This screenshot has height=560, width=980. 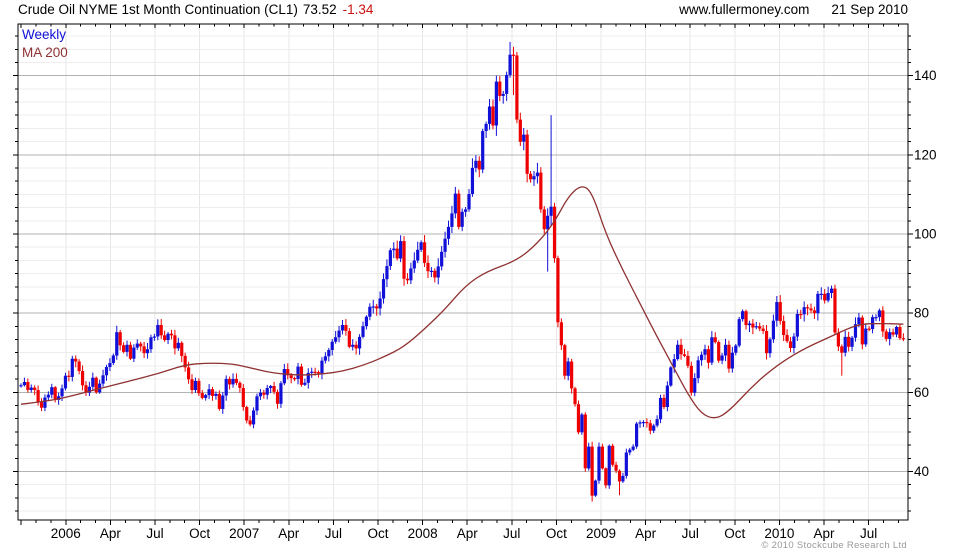 What do you see at coordinates (925, 154) in the screenshot?
I see `y-axis-label: 120` at bounding box center [925, 154].